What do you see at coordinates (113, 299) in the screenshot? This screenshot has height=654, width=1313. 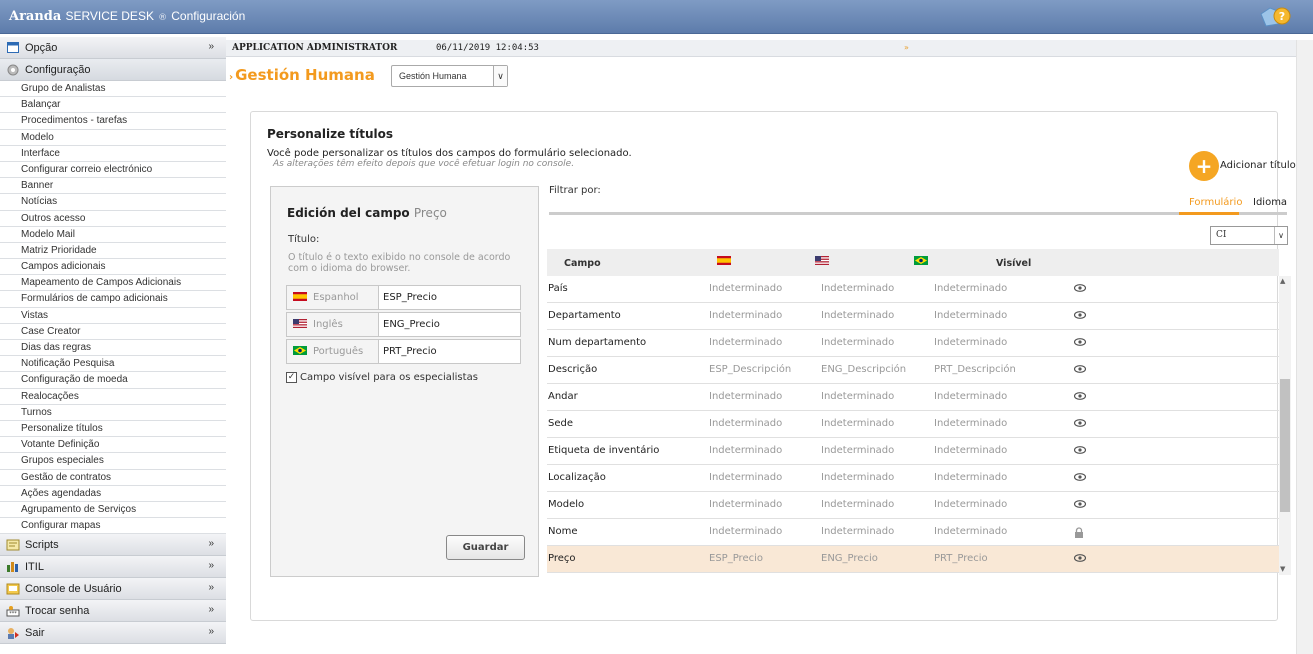 I see `sidebar-item: Formulários de campo adicionais` at bounding box center [113, 299].